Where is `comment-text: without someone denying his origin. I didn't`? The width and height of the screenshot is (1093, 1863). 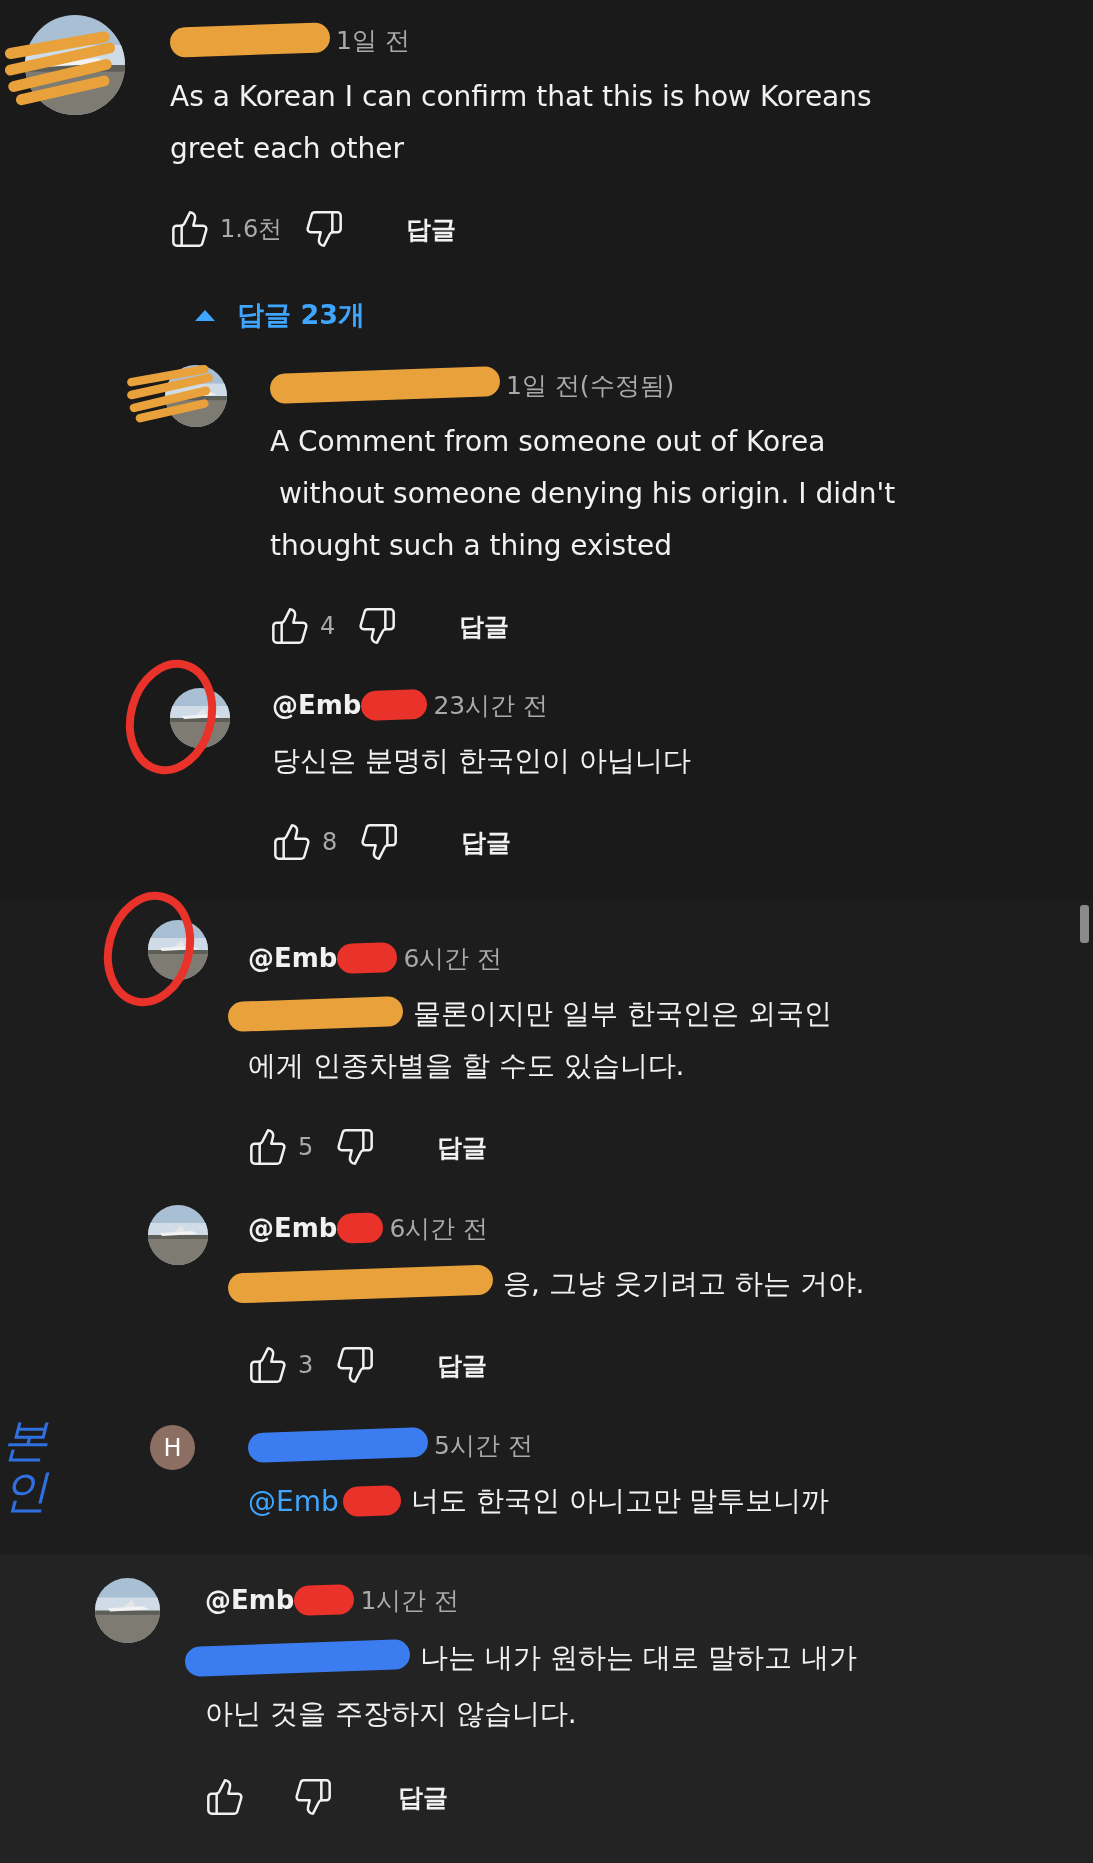
comment-text: without someone denying his origin. I didn't is located at coordinates (586, 493).